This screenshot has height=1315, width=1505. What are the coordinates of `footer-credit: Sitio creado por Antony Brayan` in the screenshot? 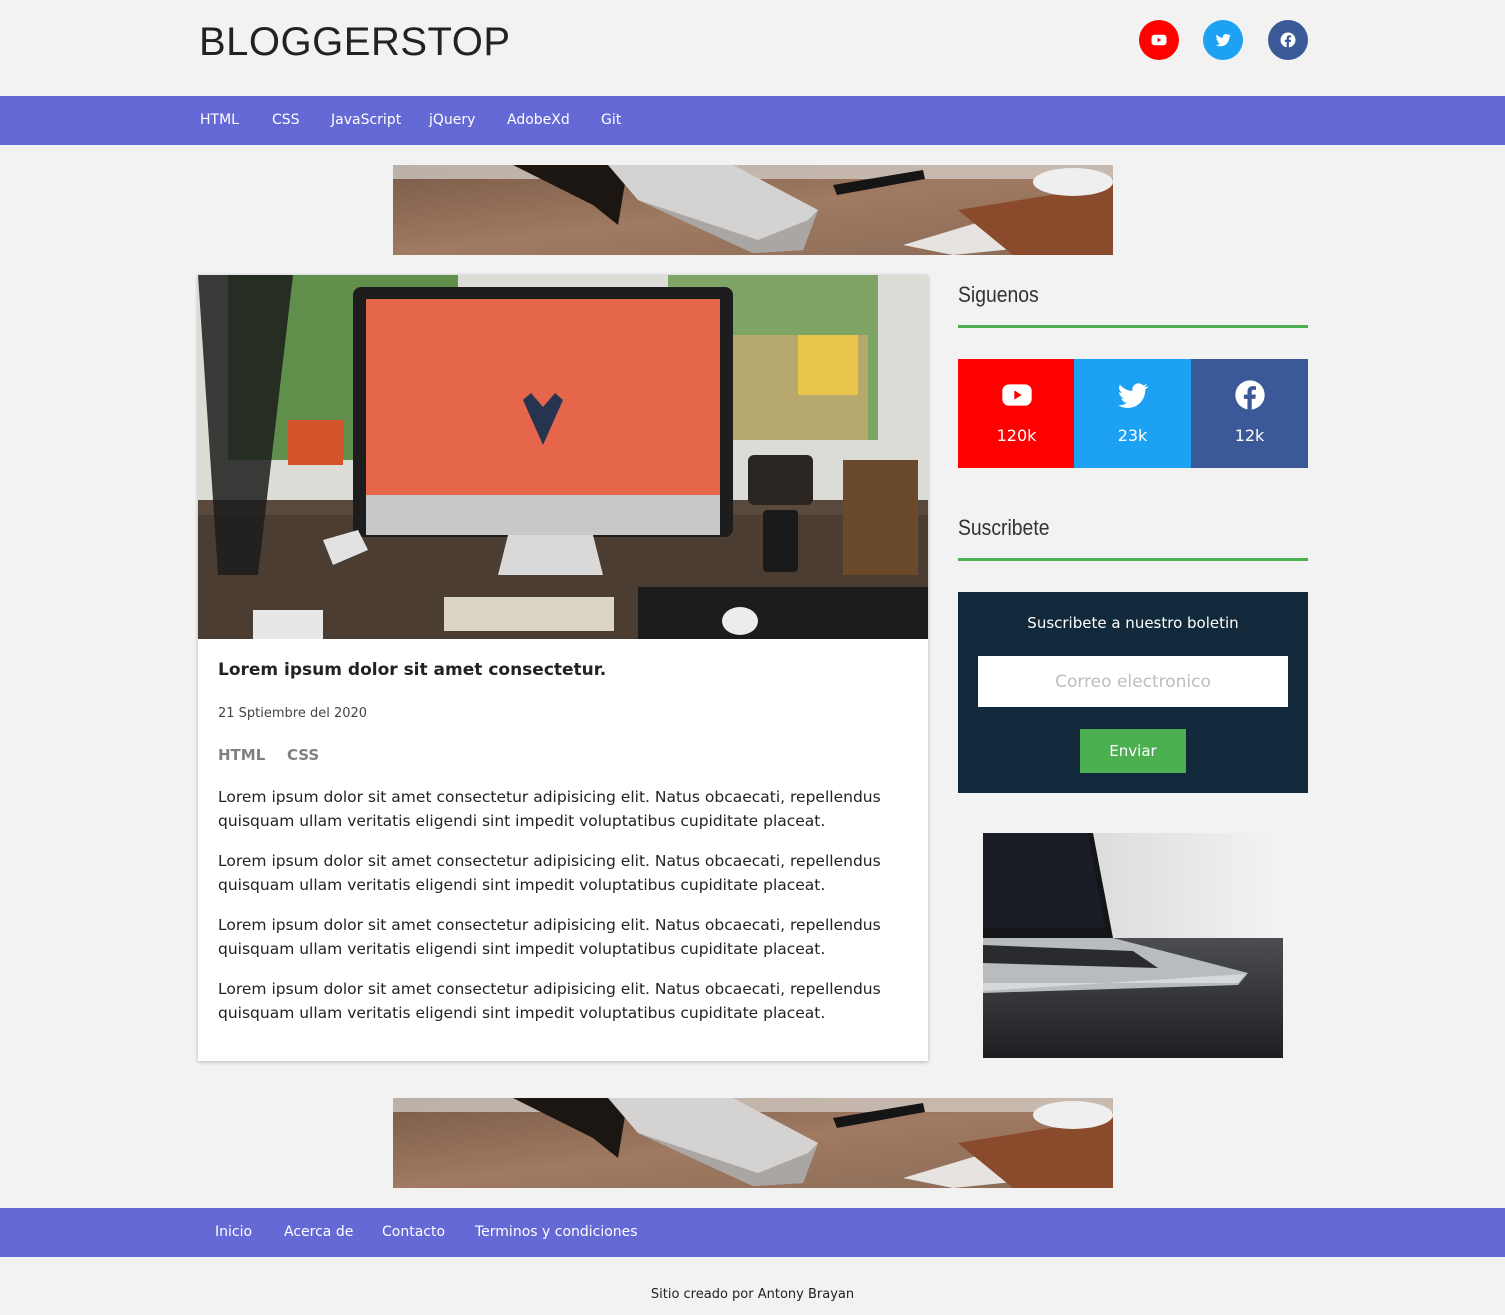 It's located at (752, 1294).